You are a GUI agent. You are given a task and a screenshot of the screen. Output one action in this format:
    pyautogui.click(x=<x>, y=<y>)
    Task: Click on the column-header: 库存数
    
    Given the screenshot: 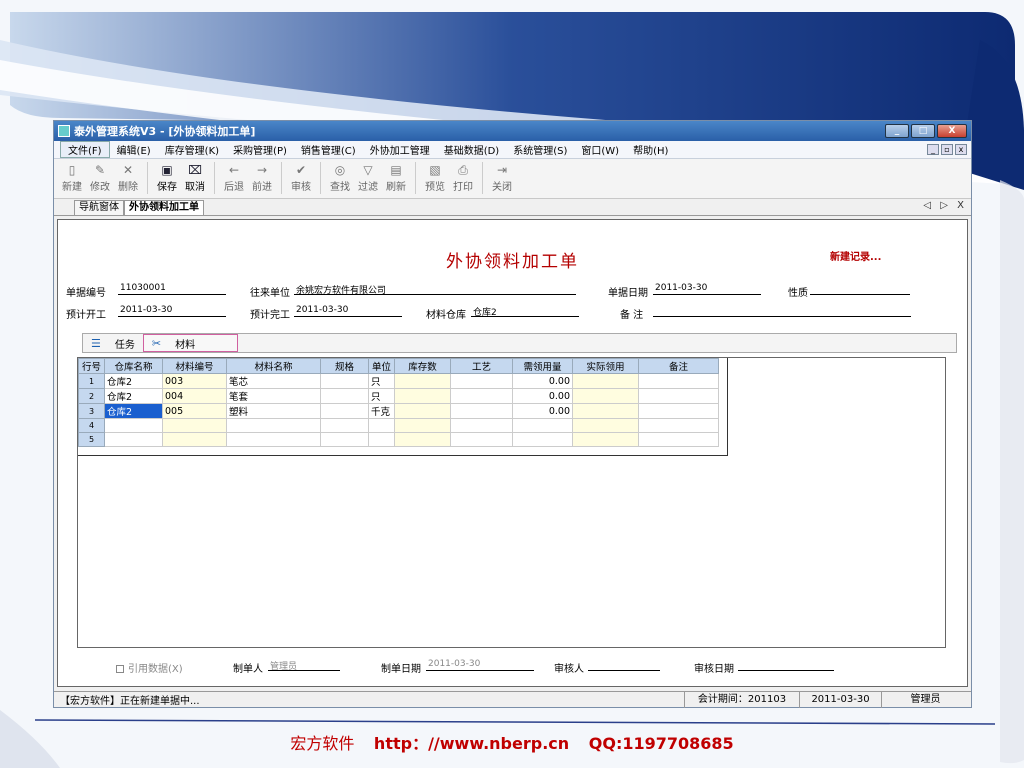 What is the action you would take?
    pyautogui.click(x=422, y=366)
    